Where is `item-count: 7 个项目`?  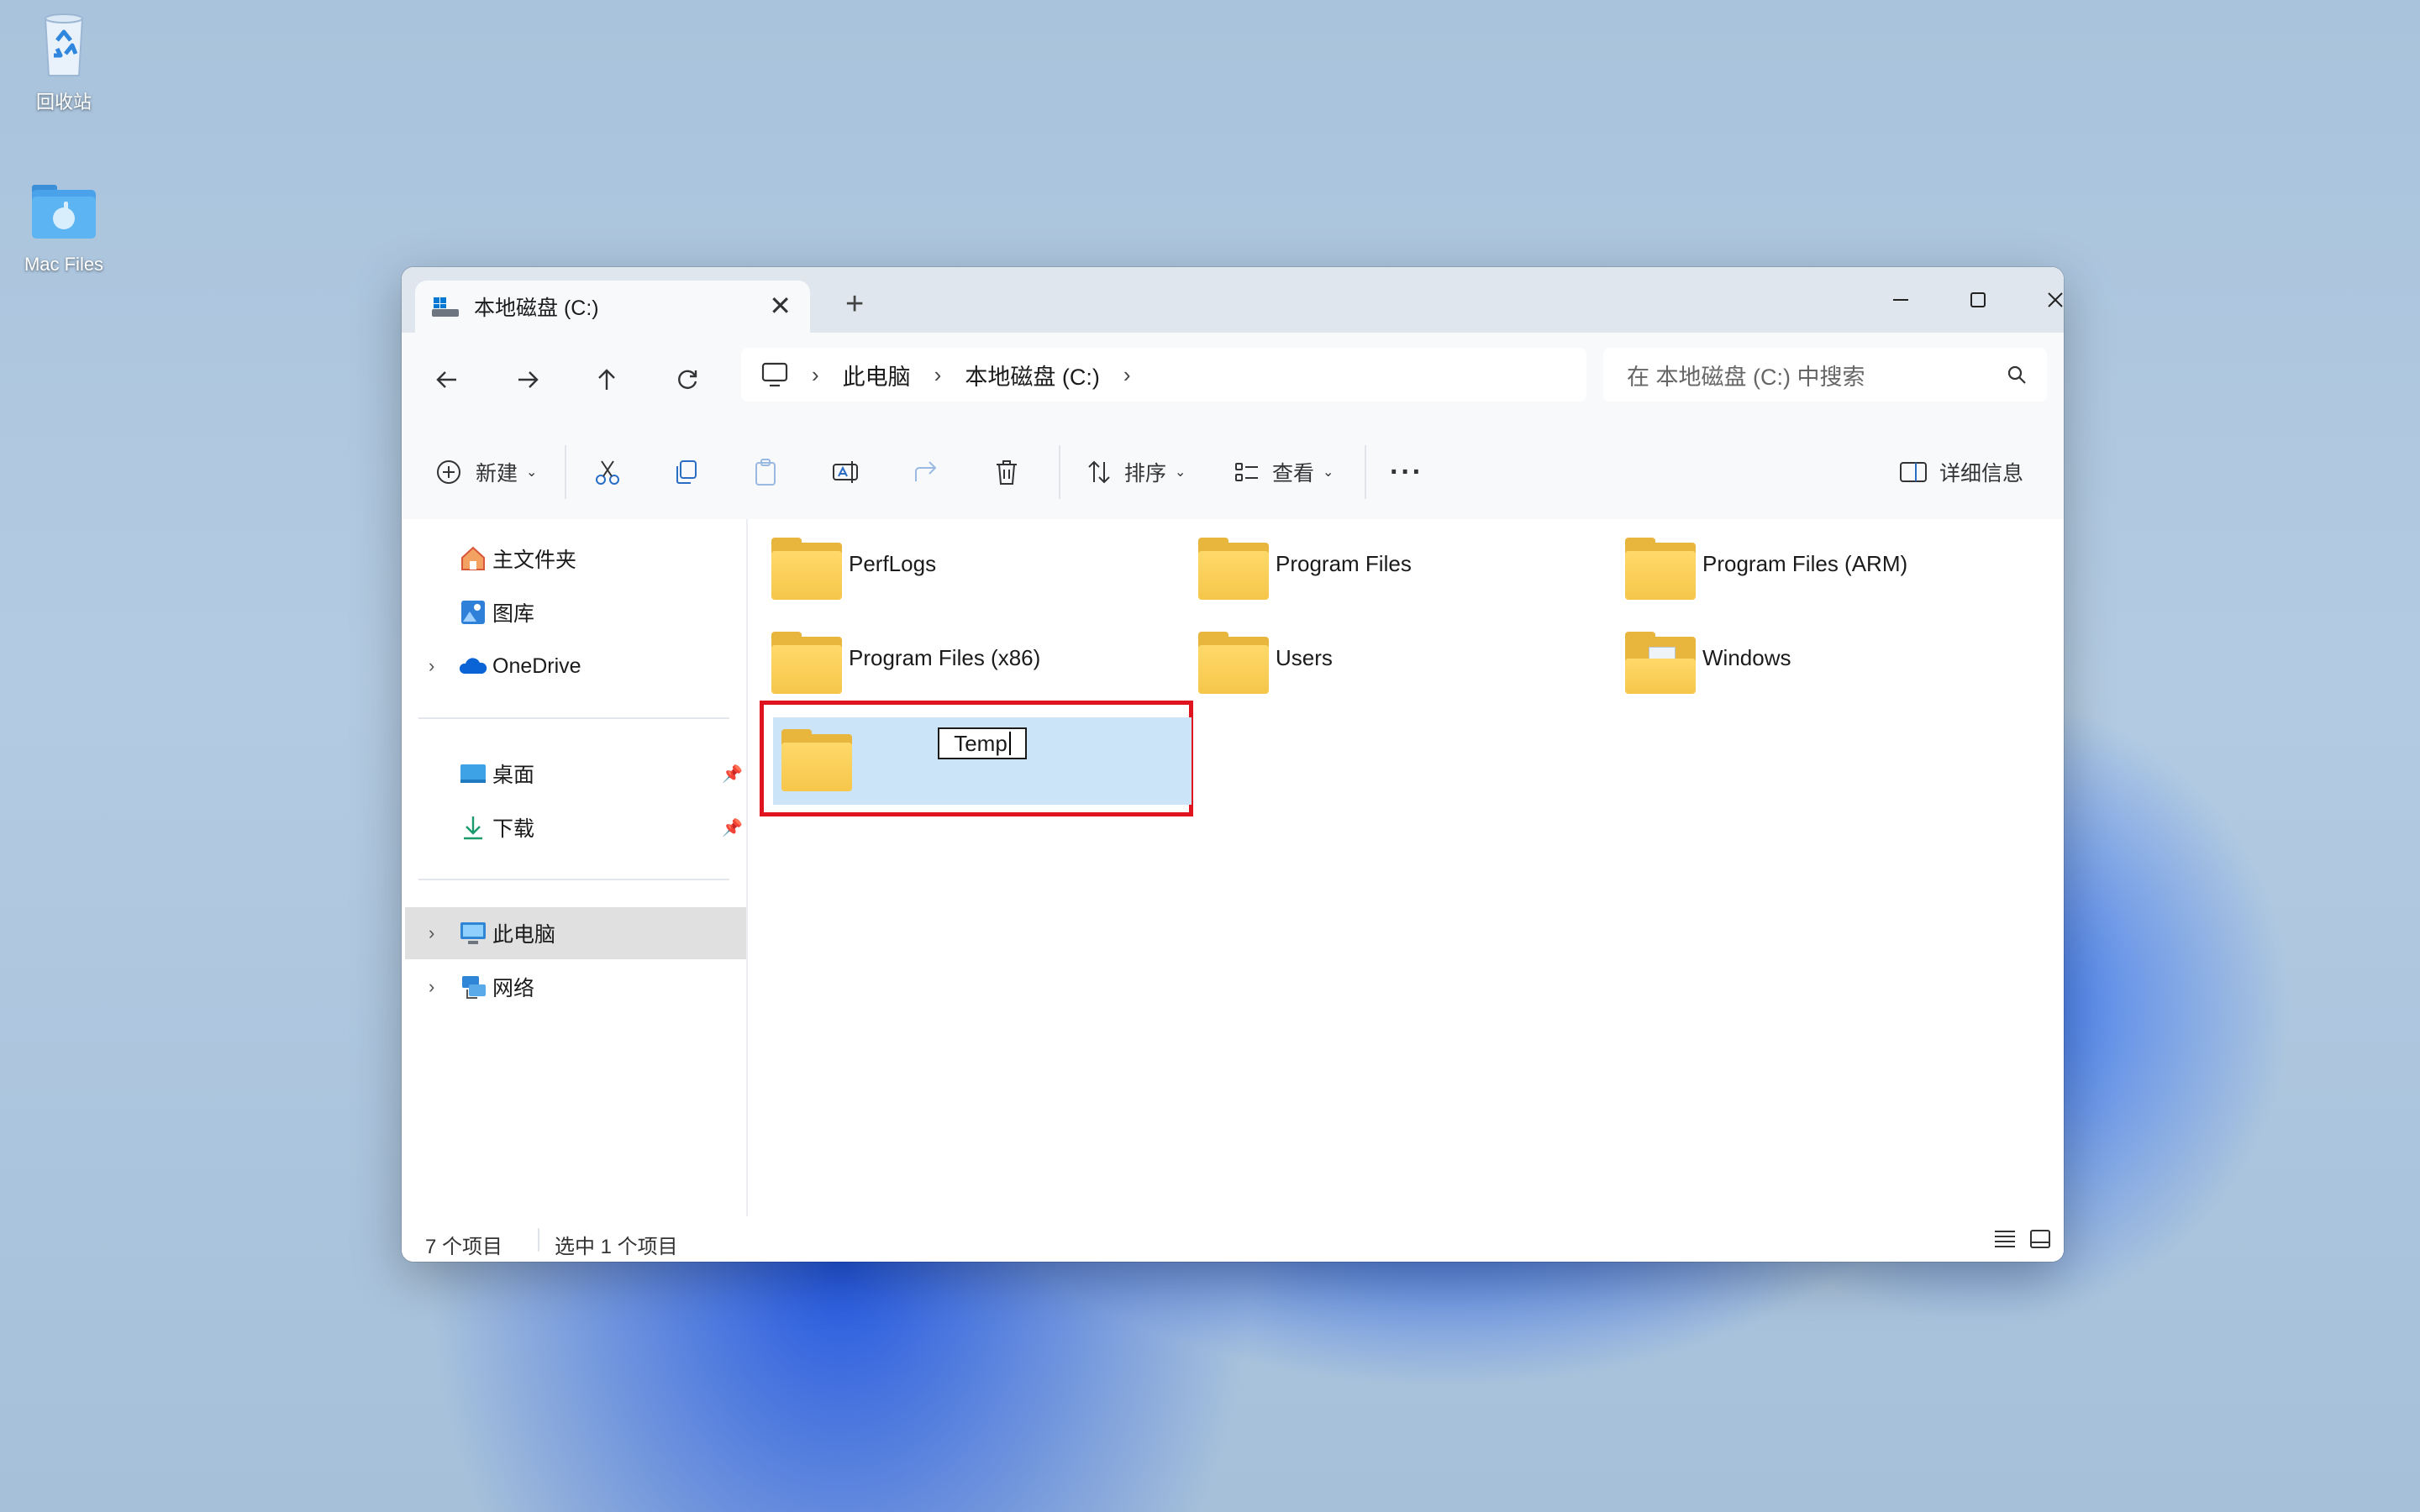
item-count: 7 个项目 is located at coordinates (464, 1247).